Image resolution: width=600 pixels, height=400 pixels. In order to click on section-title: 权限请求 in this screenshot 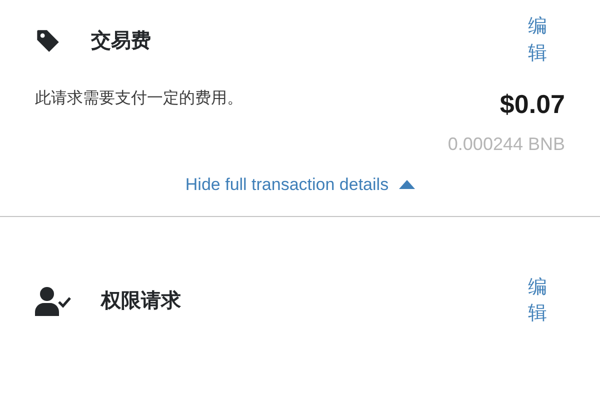, I will do `click(141, 301)`.